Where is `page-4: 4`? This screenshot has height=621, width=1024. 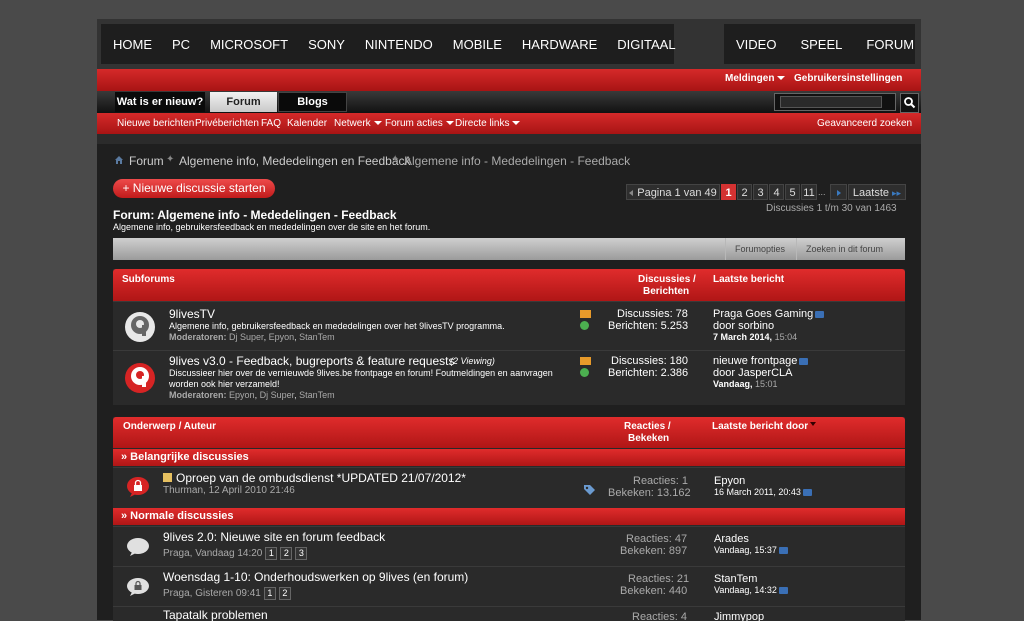
page-4: 4 is located at coordinates (776, 192).